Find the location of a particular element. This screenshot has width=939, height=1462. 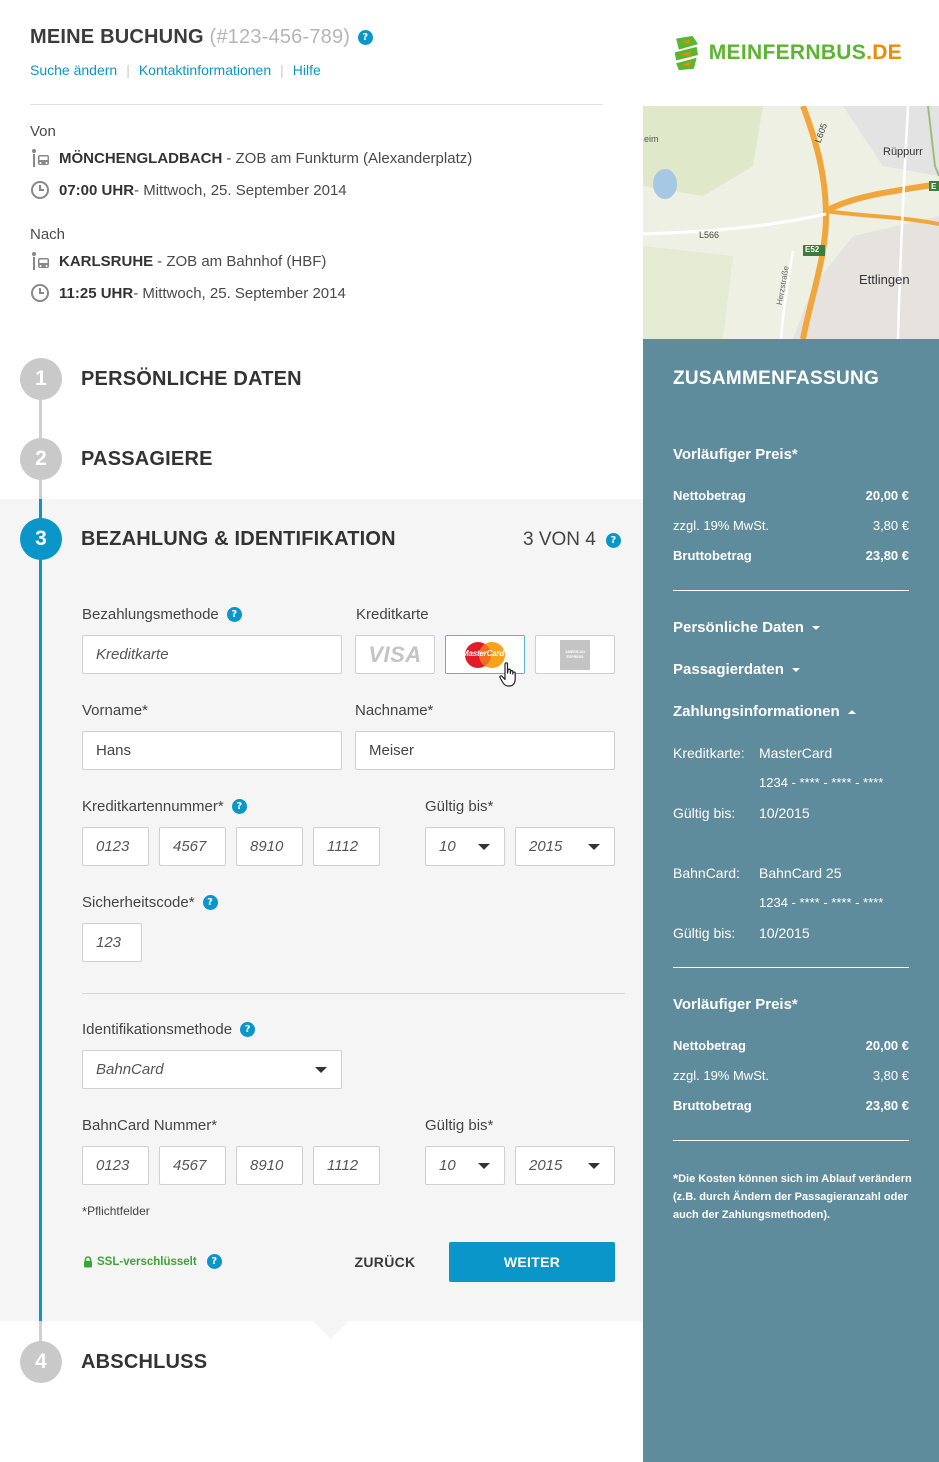

logo: MEINFERNBUS.DE is located at coordinates (787, 53).